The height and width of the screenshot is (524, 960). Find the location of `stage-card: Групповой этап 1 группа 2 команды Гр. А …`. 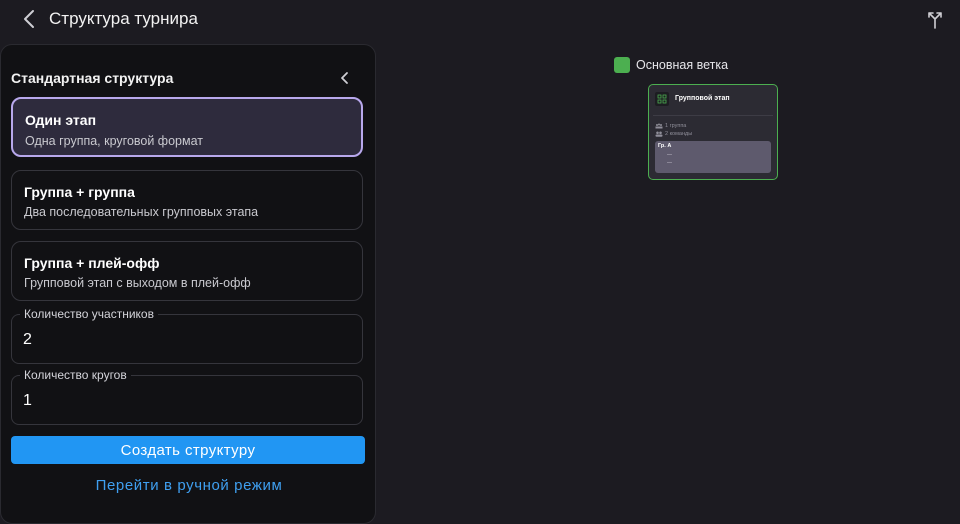

stage-card: Групповой этап 1 группа 2 команды Гр. А … is located at coordinates (713, 132).